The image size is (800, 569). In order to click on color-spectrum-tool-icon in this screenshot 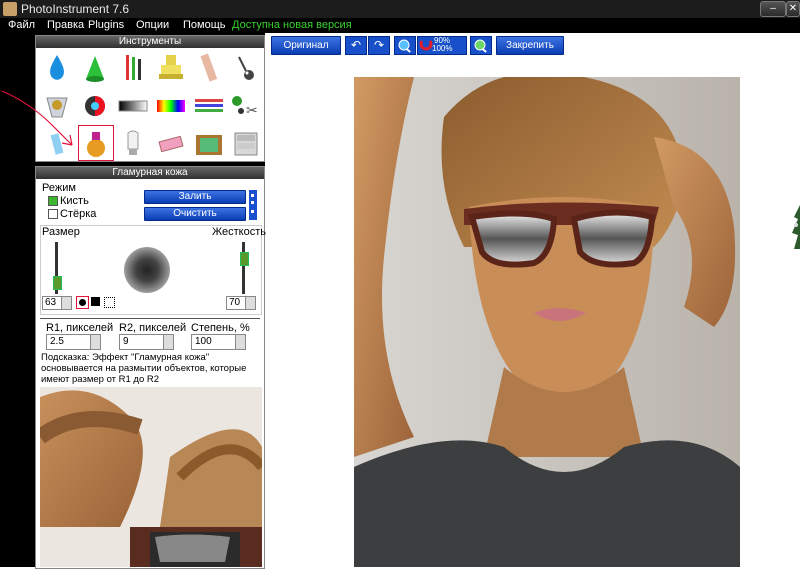, I will do `click(171, 106)`.